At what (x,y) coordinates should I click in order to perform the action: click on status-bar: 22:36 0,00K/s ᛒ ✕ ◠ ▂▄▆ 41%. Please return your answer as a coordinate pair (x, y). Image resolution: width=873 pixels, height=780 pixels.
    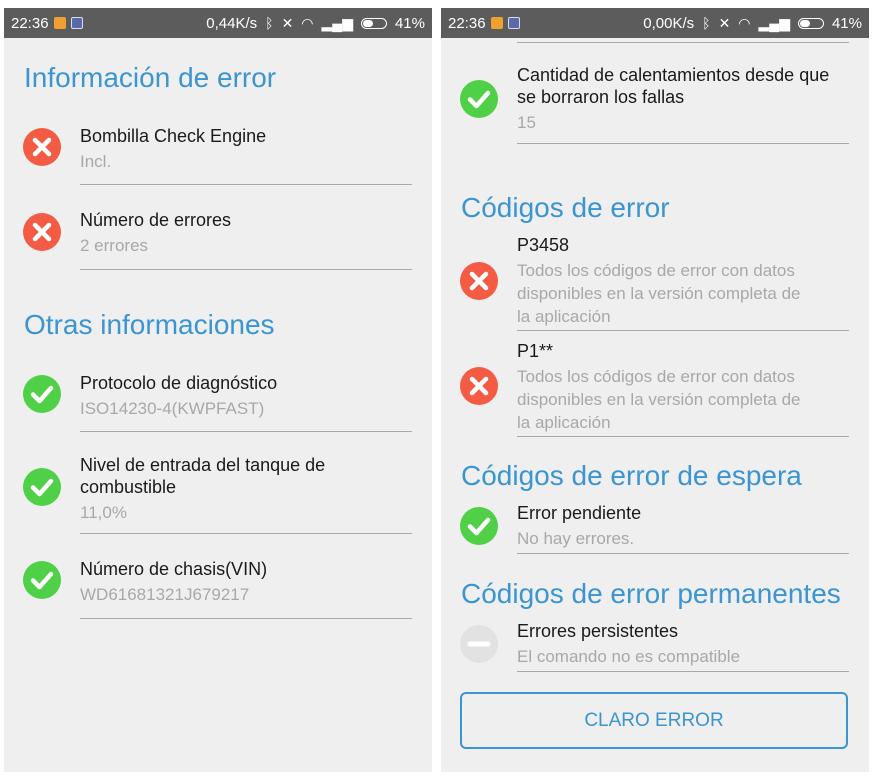
    Looking at the image, I should click on (655, 23).